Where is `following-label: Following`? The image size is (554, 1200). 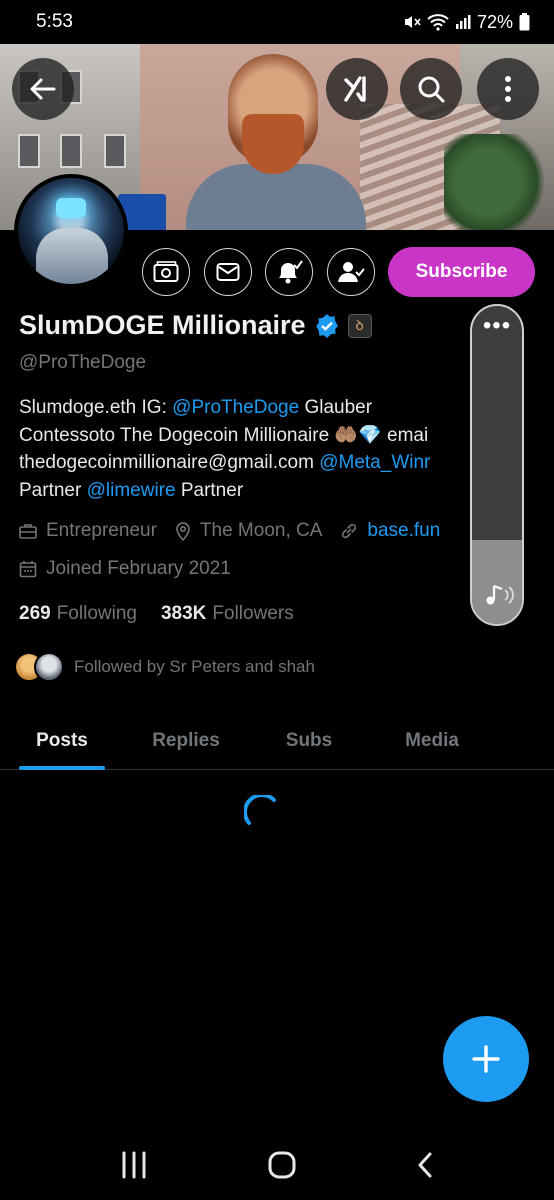 following-label: Following is located at coordinates (96, 613).